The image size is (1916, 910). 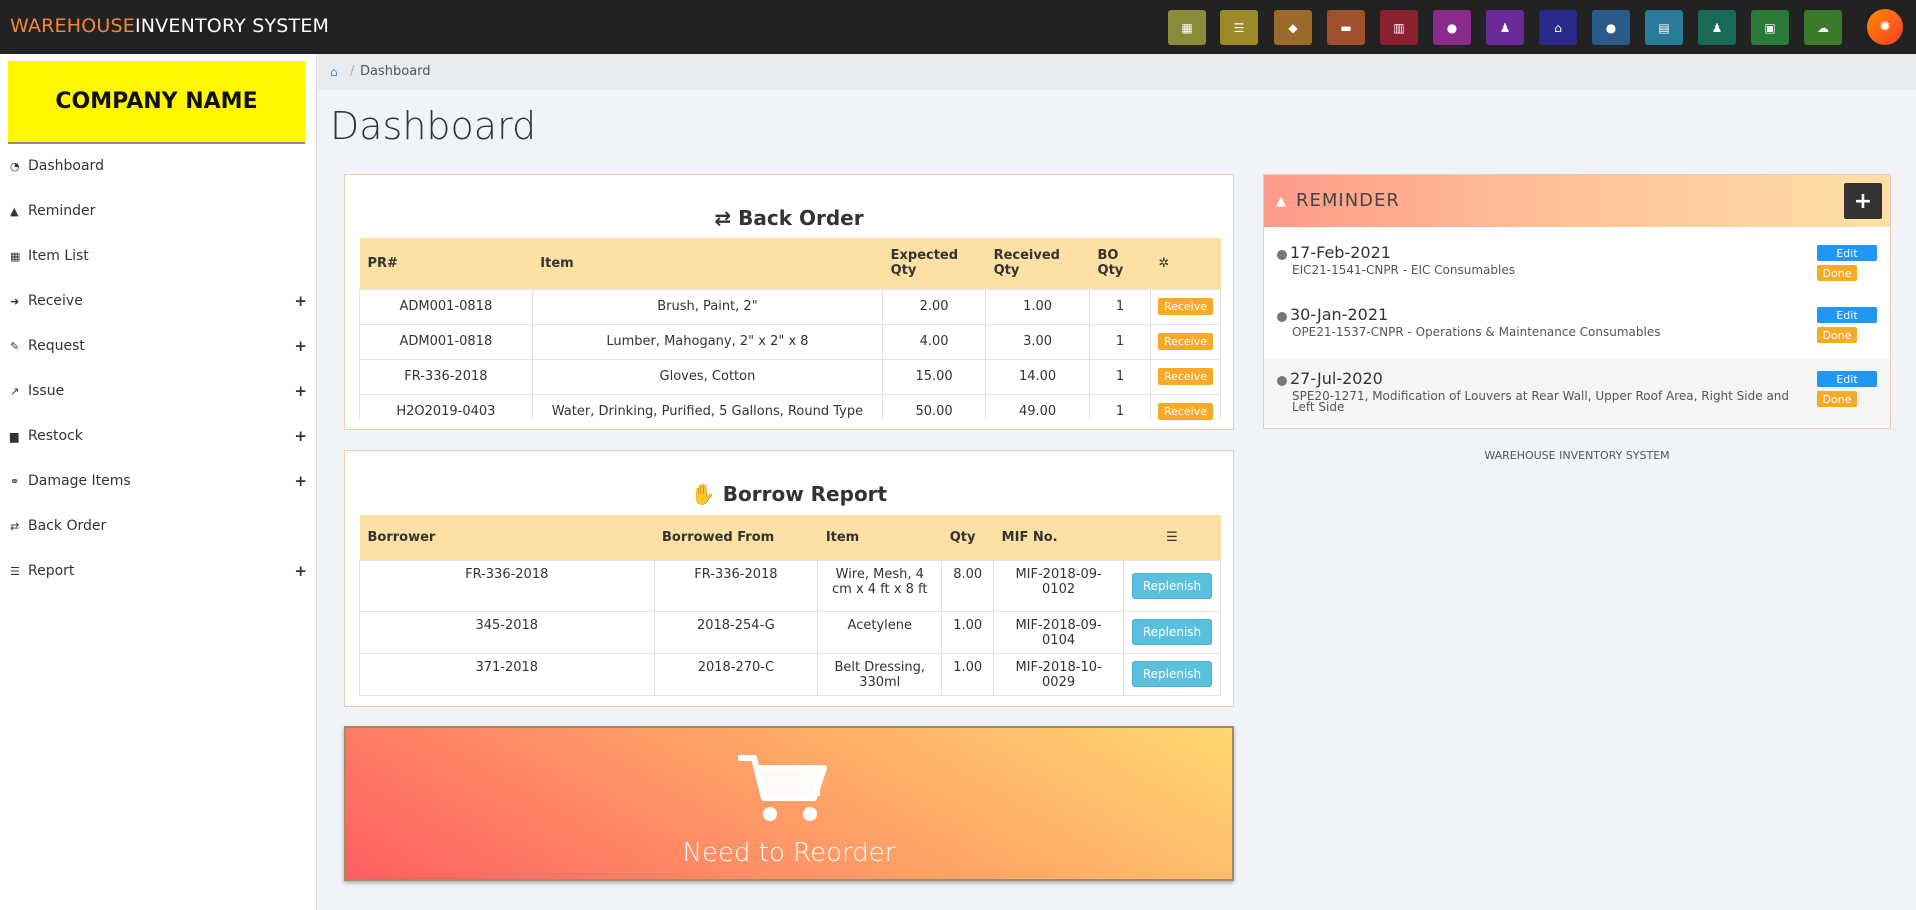 I want to click on users-button: ♟, so click(x=1505, y=27).